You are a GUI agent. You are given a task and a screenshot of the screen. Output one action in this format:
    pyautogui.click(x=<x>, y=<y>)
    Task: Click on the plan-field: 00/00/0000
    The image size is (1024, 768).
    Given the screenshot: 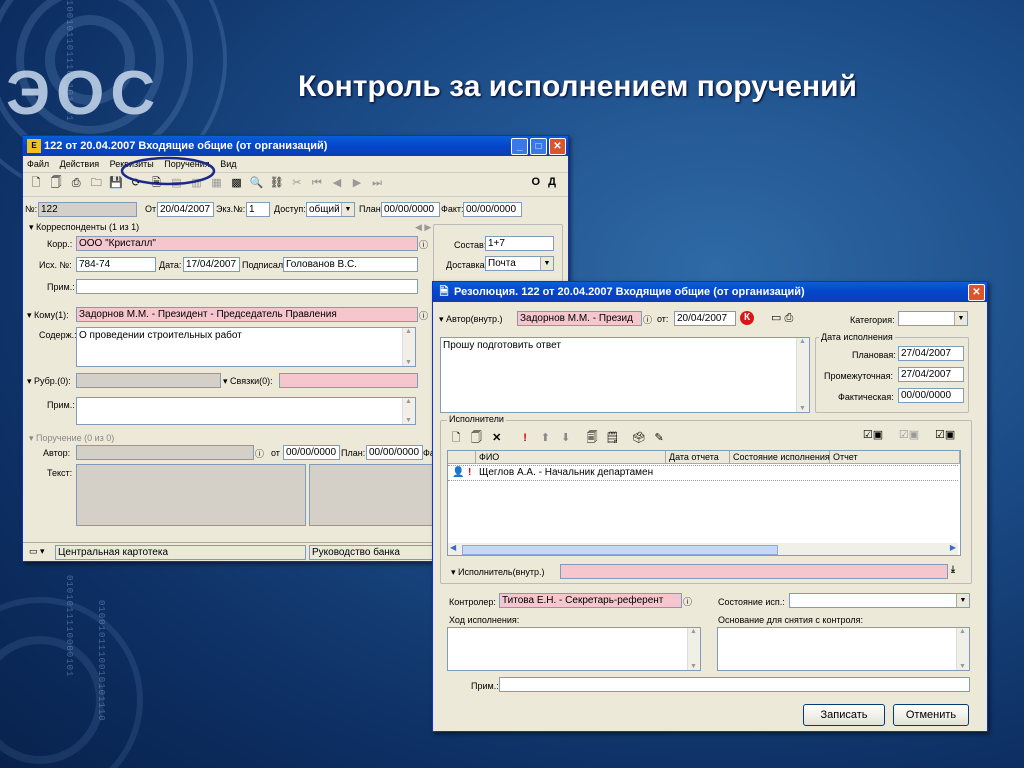 What is the action you would take?
    pyautogui.click(x=410, y=209)
    